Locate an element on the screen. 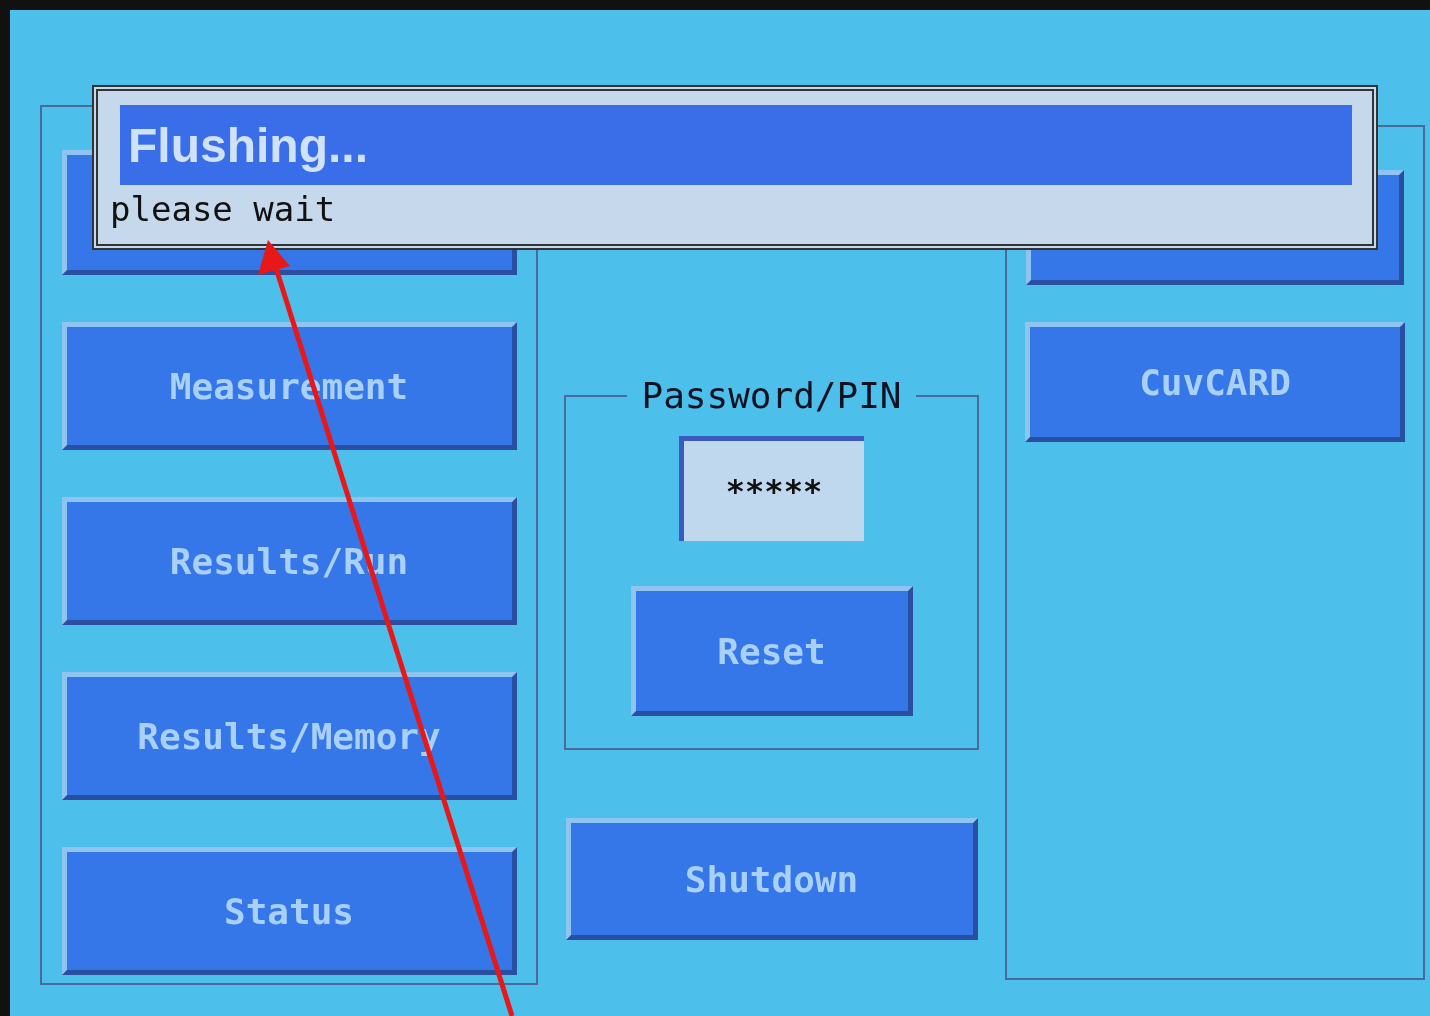  menu-button: Status is located at coordinates (289, 911).